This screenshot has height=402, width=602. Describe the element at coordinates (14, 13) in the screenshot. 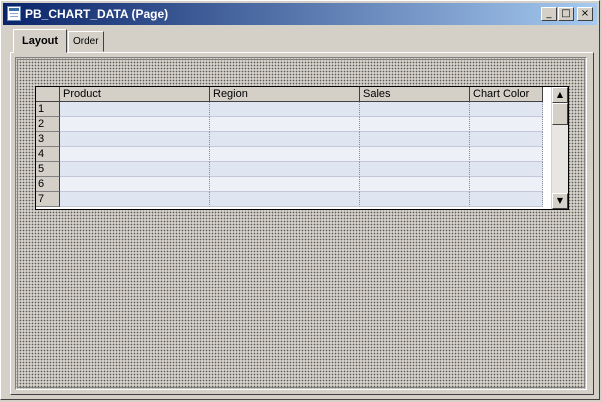

I see `page-icon` at that location.